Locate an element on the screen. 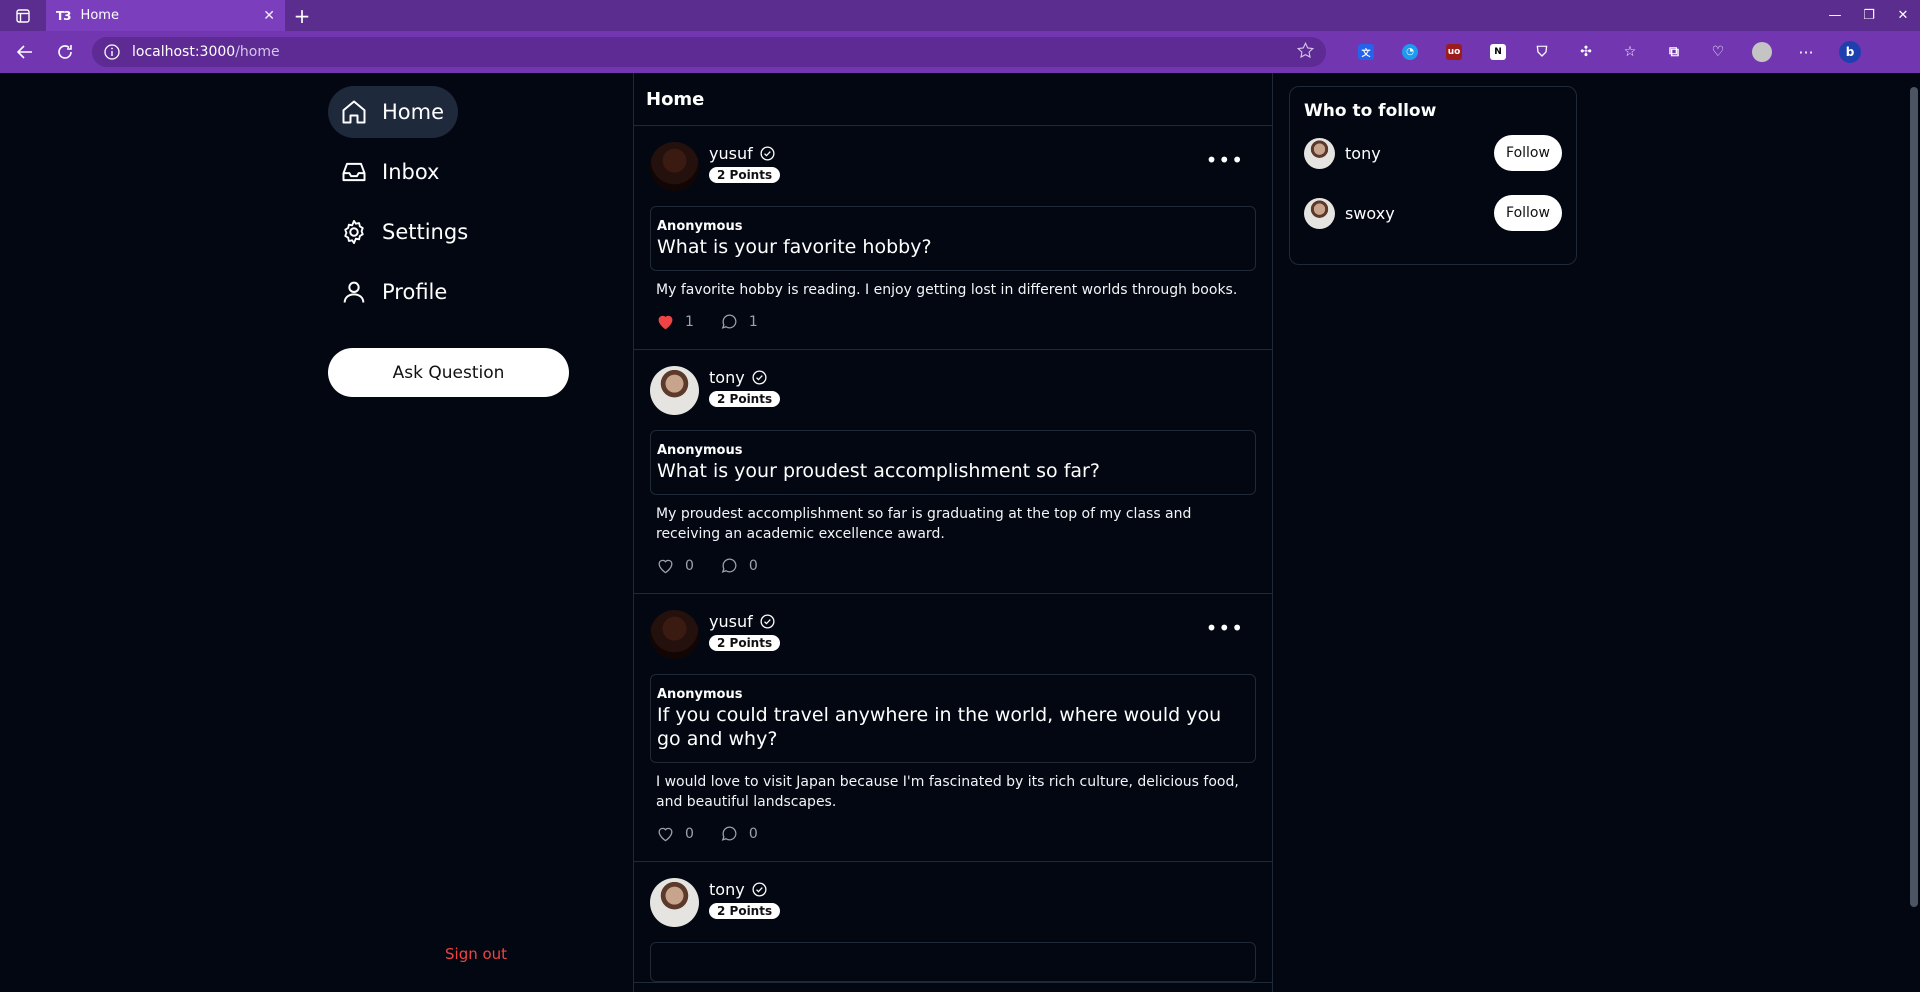 The height and width of the screenshot is (992, 1920). question-box is located at coordinates (953, 962).